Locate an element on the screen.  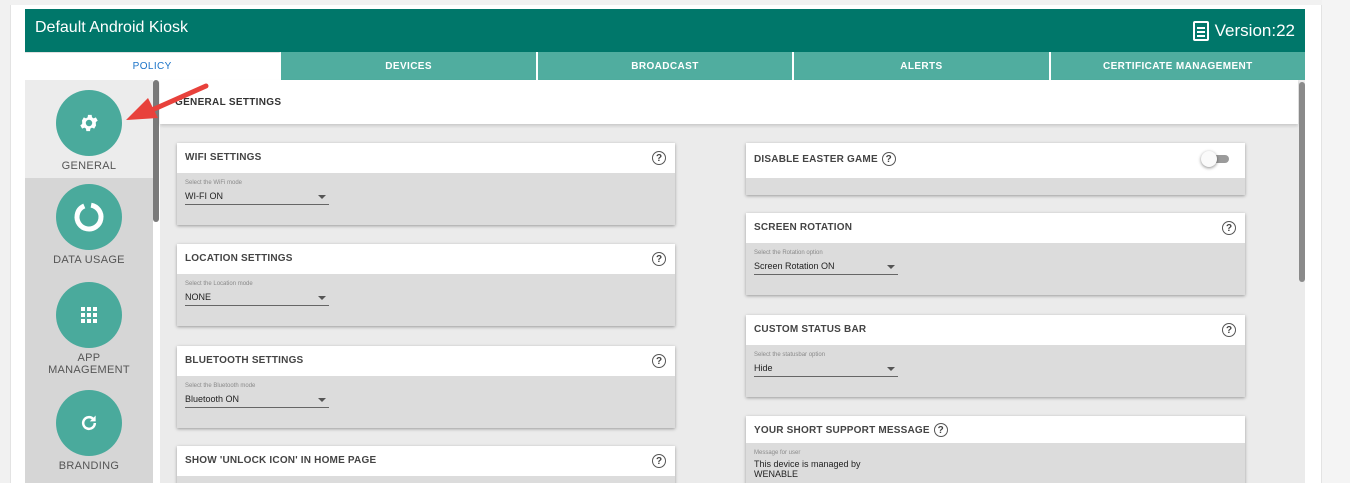
card-title: CUSTOM STATUS BAR is located at coordinates (810, 329).